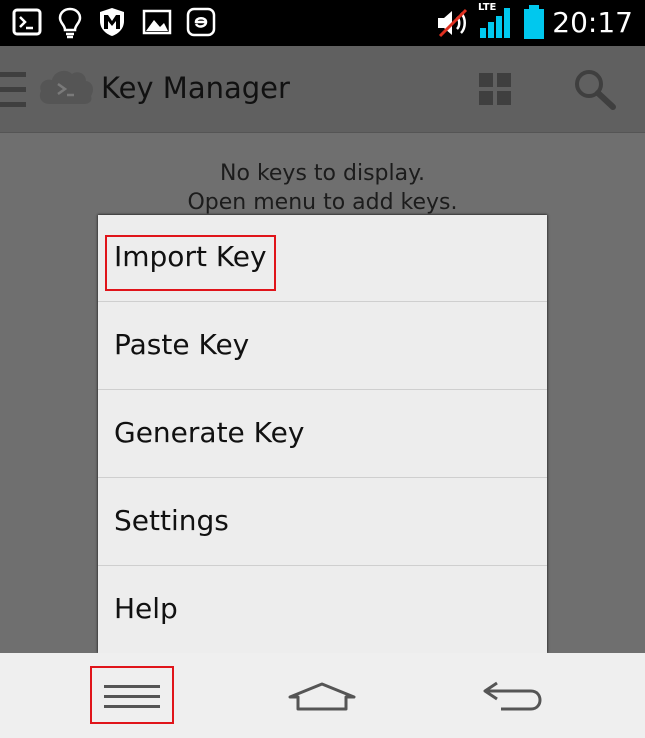 The width and height of the screenshot is (645, 738). Describe the element at coordinates (171, 520) in the screenshot. I see `menu-item-label: Settings` at that location.